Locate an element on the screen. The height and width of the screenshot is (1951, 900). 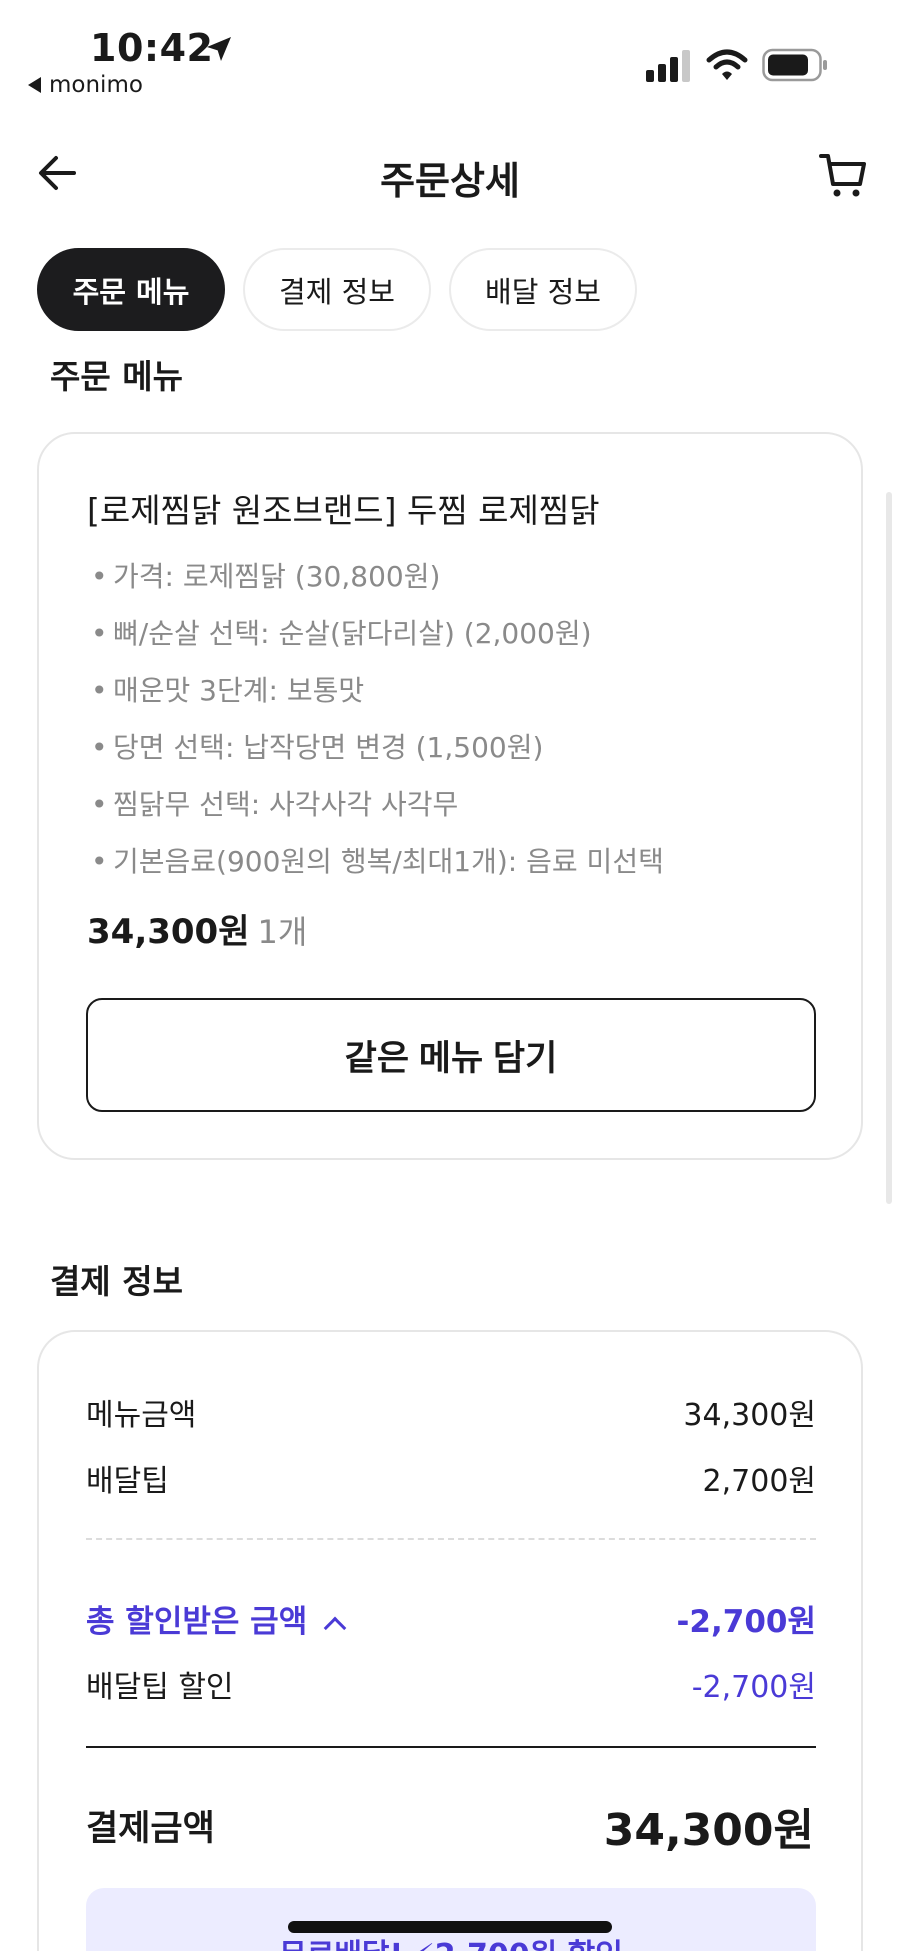
free-delivery-promo-banner: 무료배달! ⚡2,700원 할인 is located at coordinates (451, 1919).